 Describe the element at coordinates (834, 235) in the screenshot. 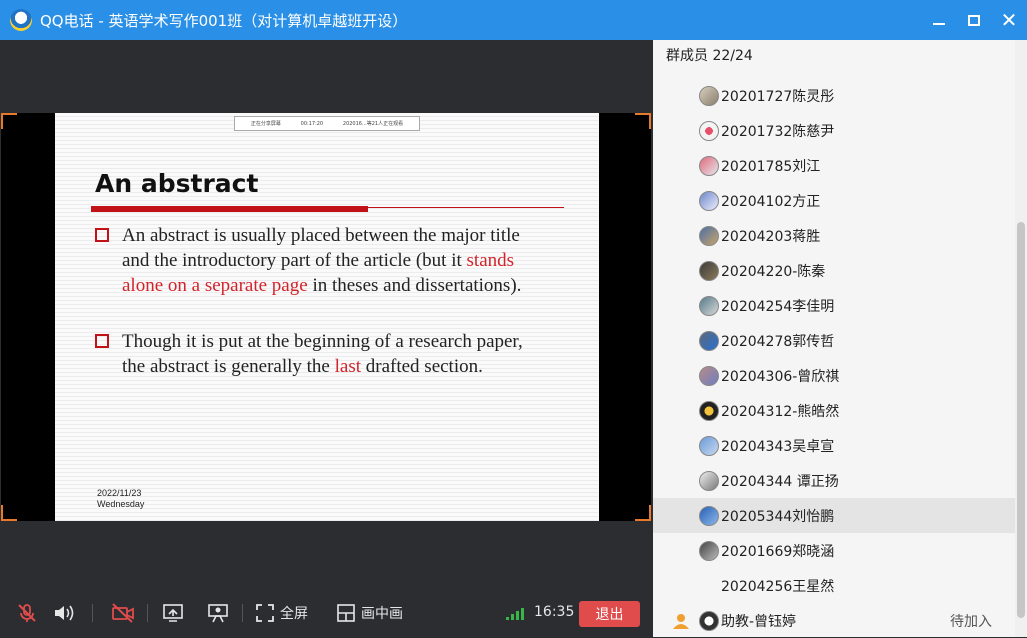

I see `member-item: 20204203蒋胜` at that location.